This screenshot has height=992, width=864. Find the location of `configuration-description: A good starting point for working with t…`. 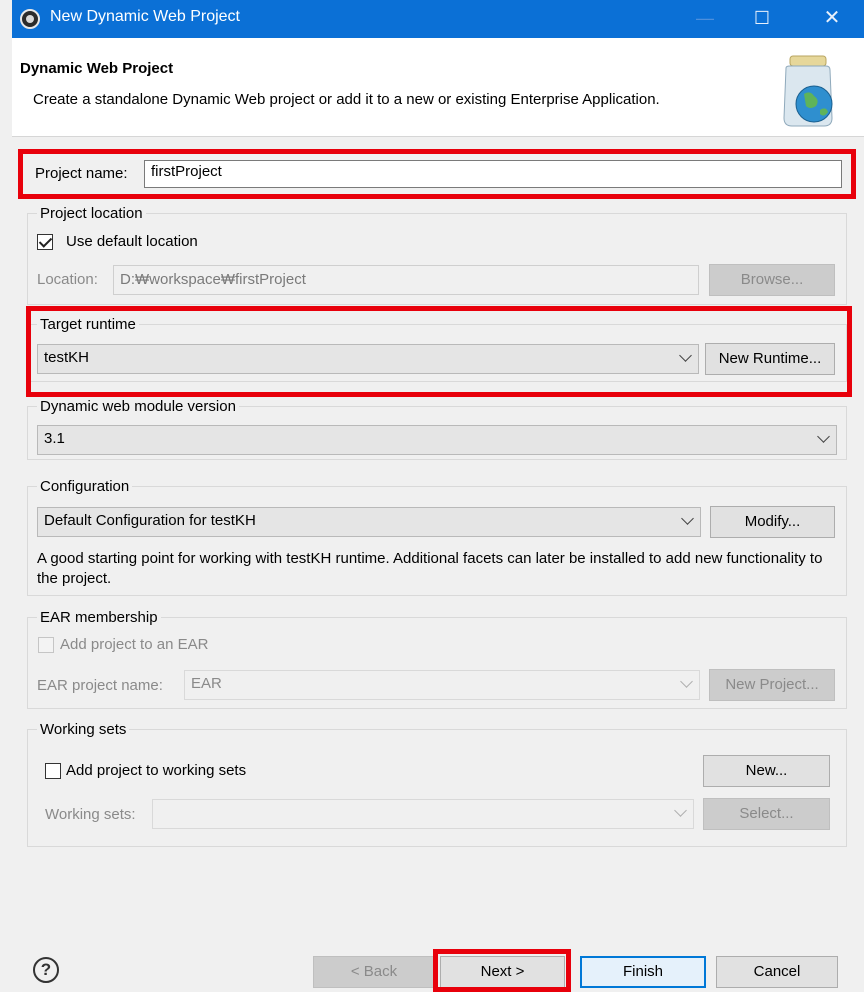

configuration-description: A good starting point for working with t… is located at coordinates (430, 568).